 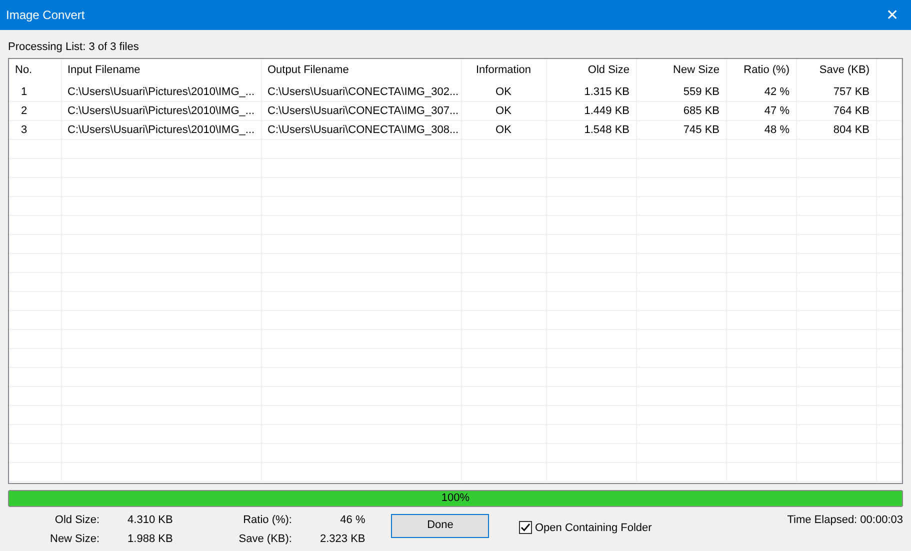 What do you see at coordinates (761, 70) in the screenshot?
I see `column-header: Ratio (%)` at bounding box center [761, 70].